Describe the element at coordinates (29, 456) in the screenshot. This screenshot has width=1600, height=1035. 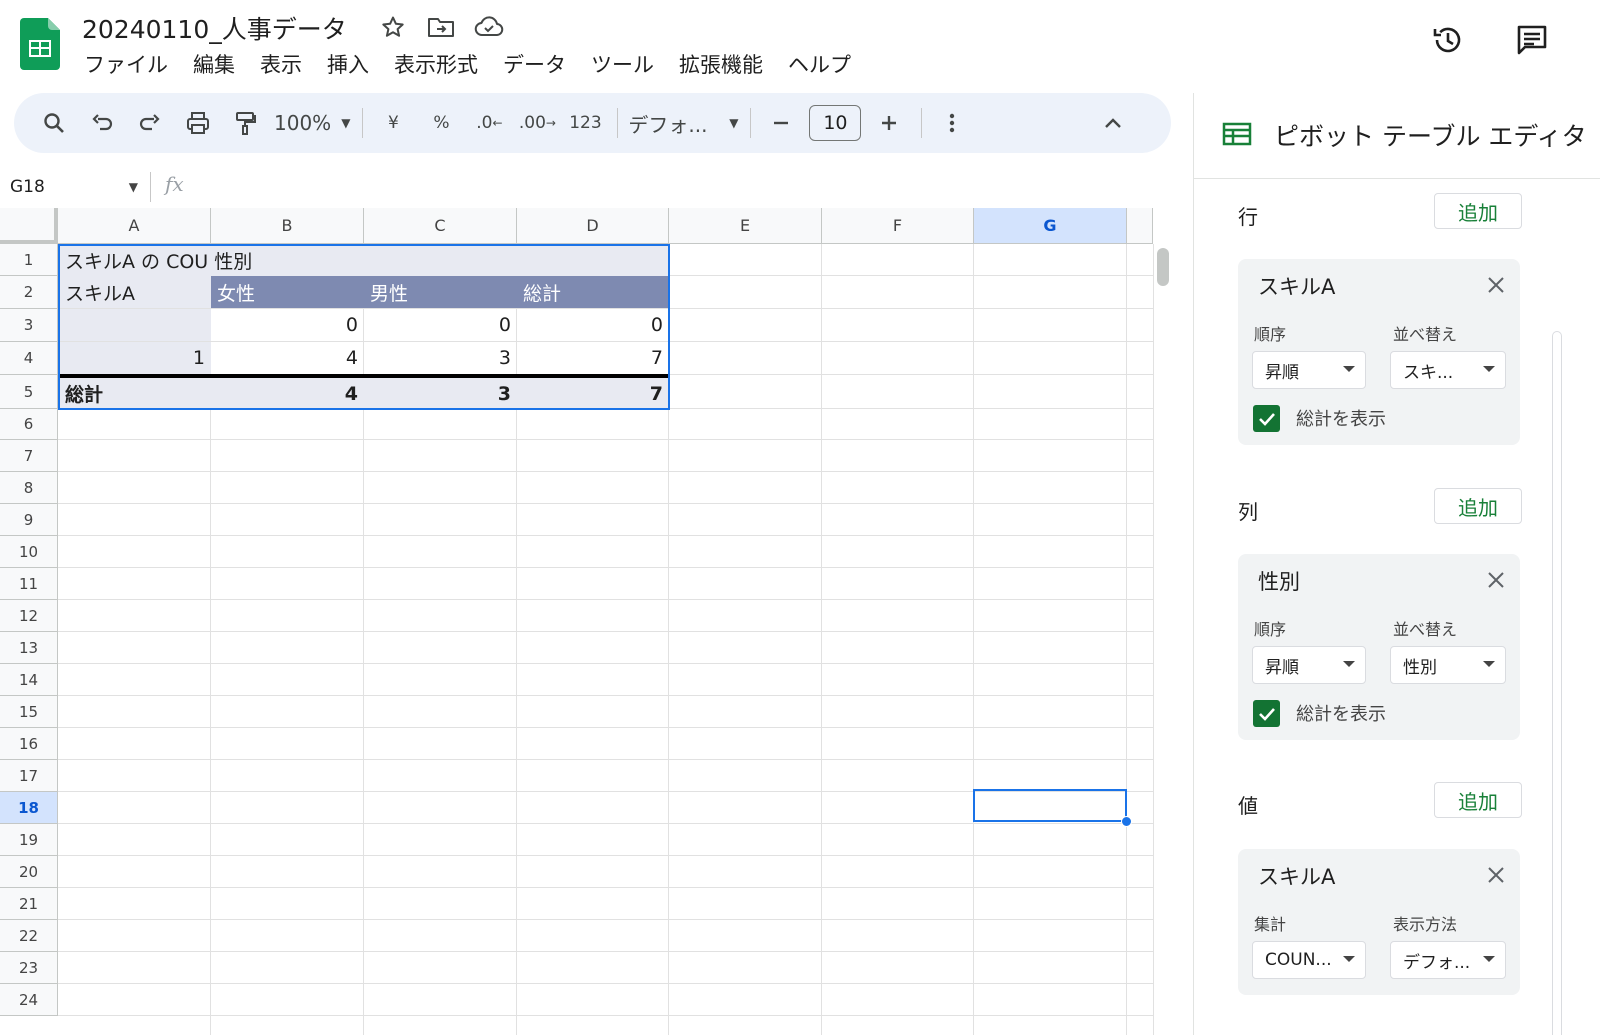
I see `row-header: 7` at that location.